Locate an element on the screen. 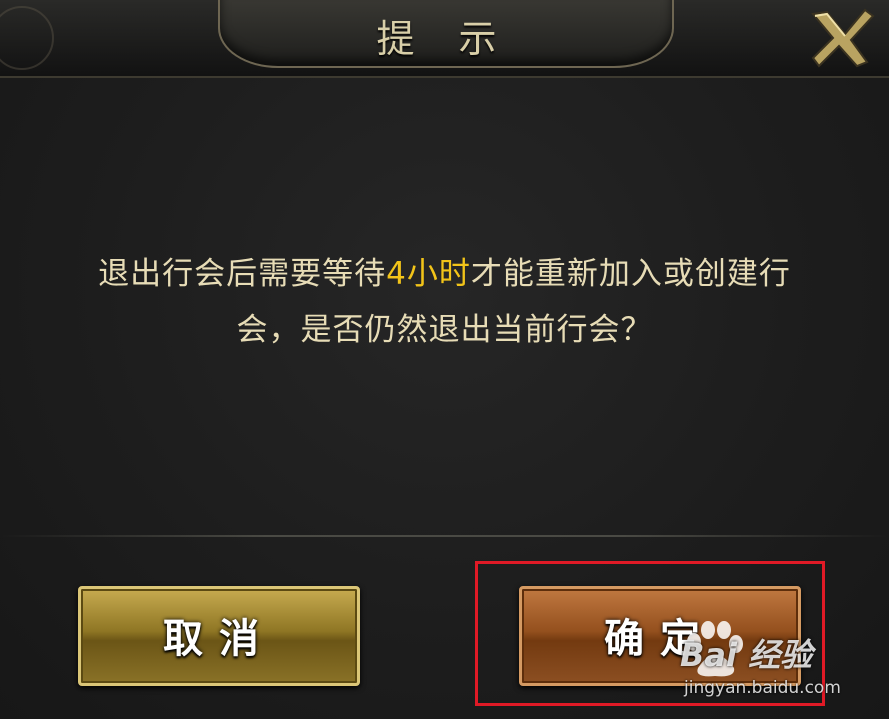 The height and width of the screenshot is (719, 889). watermark: Bai 经验 jingyan.baidu.com is located at coordinates (780, 665).